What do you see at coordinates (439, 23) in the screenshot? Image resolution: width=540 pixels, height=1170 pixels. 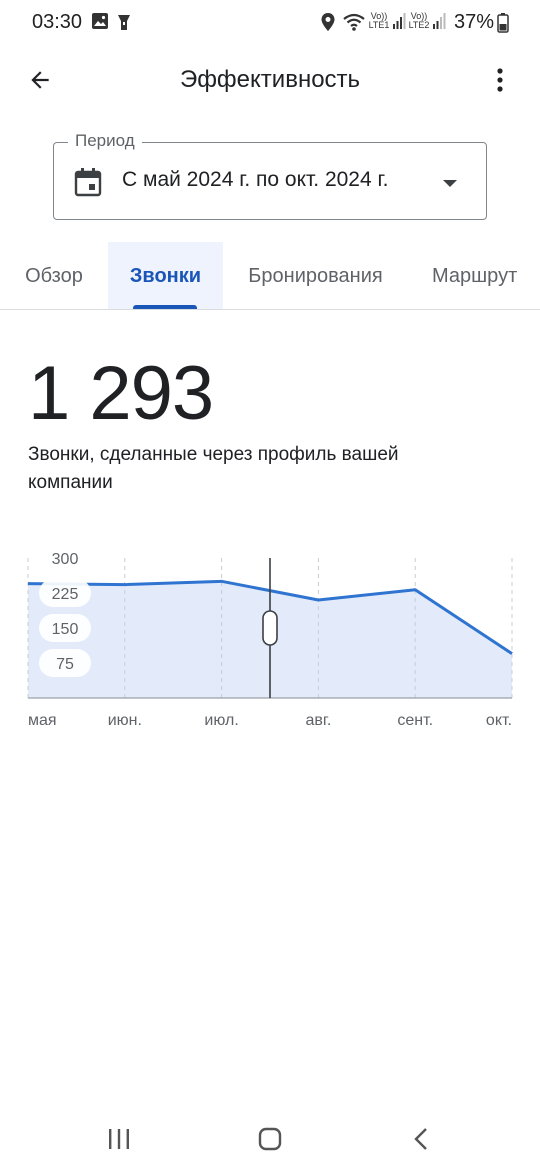 I see `signal-2-icon` at bounding box center [439, 23].